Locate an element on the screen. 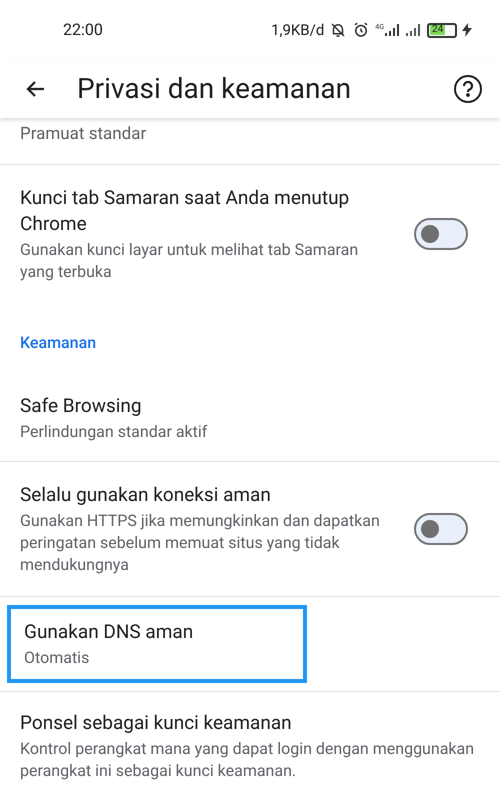  item-subtitle: Kontrol perangkat mana yang dapat login dengan menggunakan perangkat ini sebagai kunci keamanan. is located at coordinates (248, 760).